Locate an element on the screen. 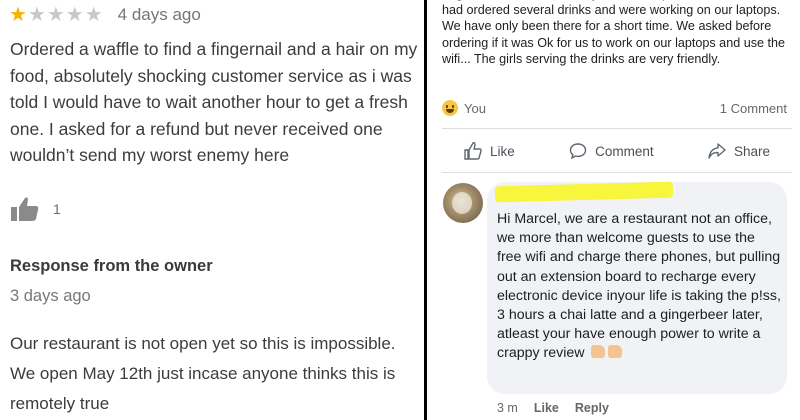 Image resolution: width=800 pixels, height=420 pixels. comment-meta: 3 m Like Reply is located at coordinates (561, 408).